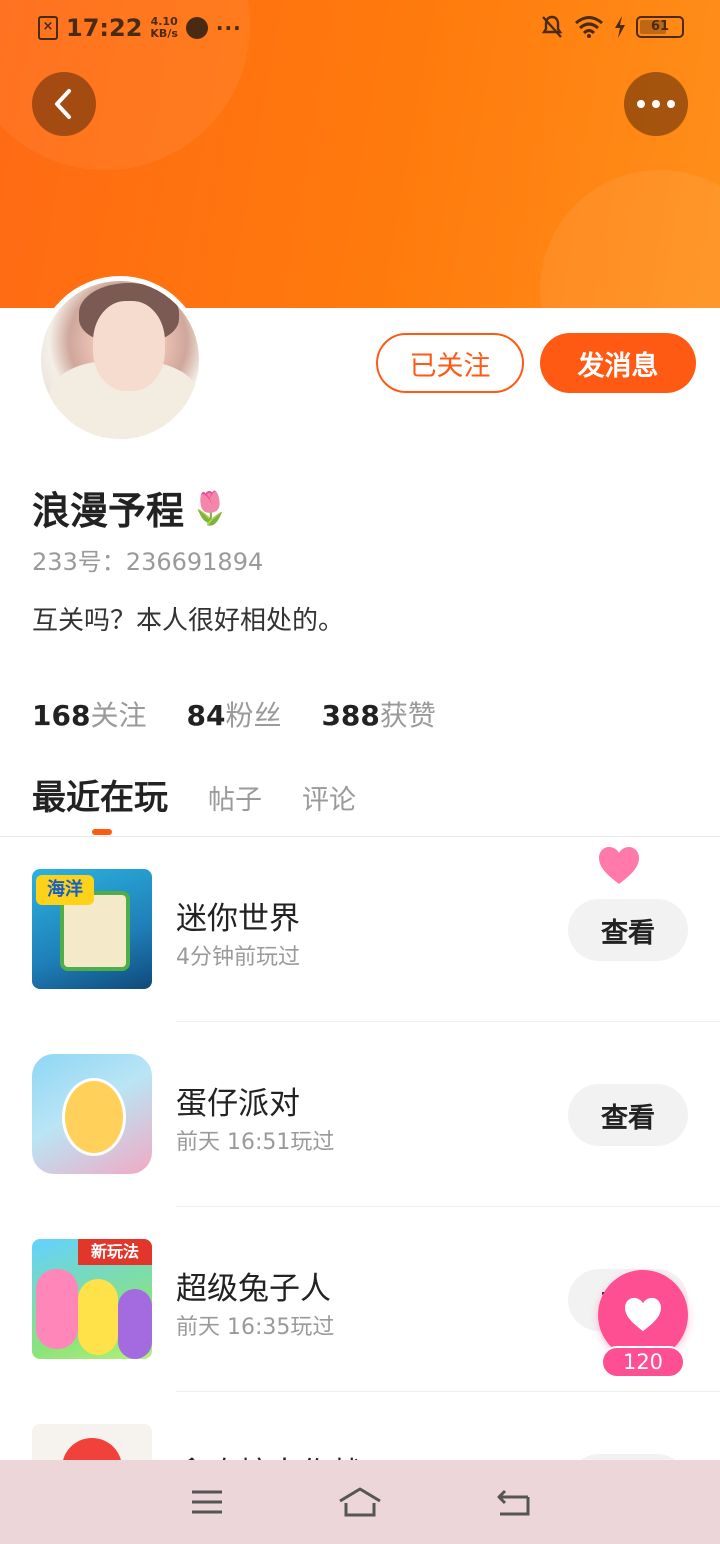  Describe the element at coordinates (238, 957) in the screenshot. I see `game-played-time: 4分钟前玩过` at that location.